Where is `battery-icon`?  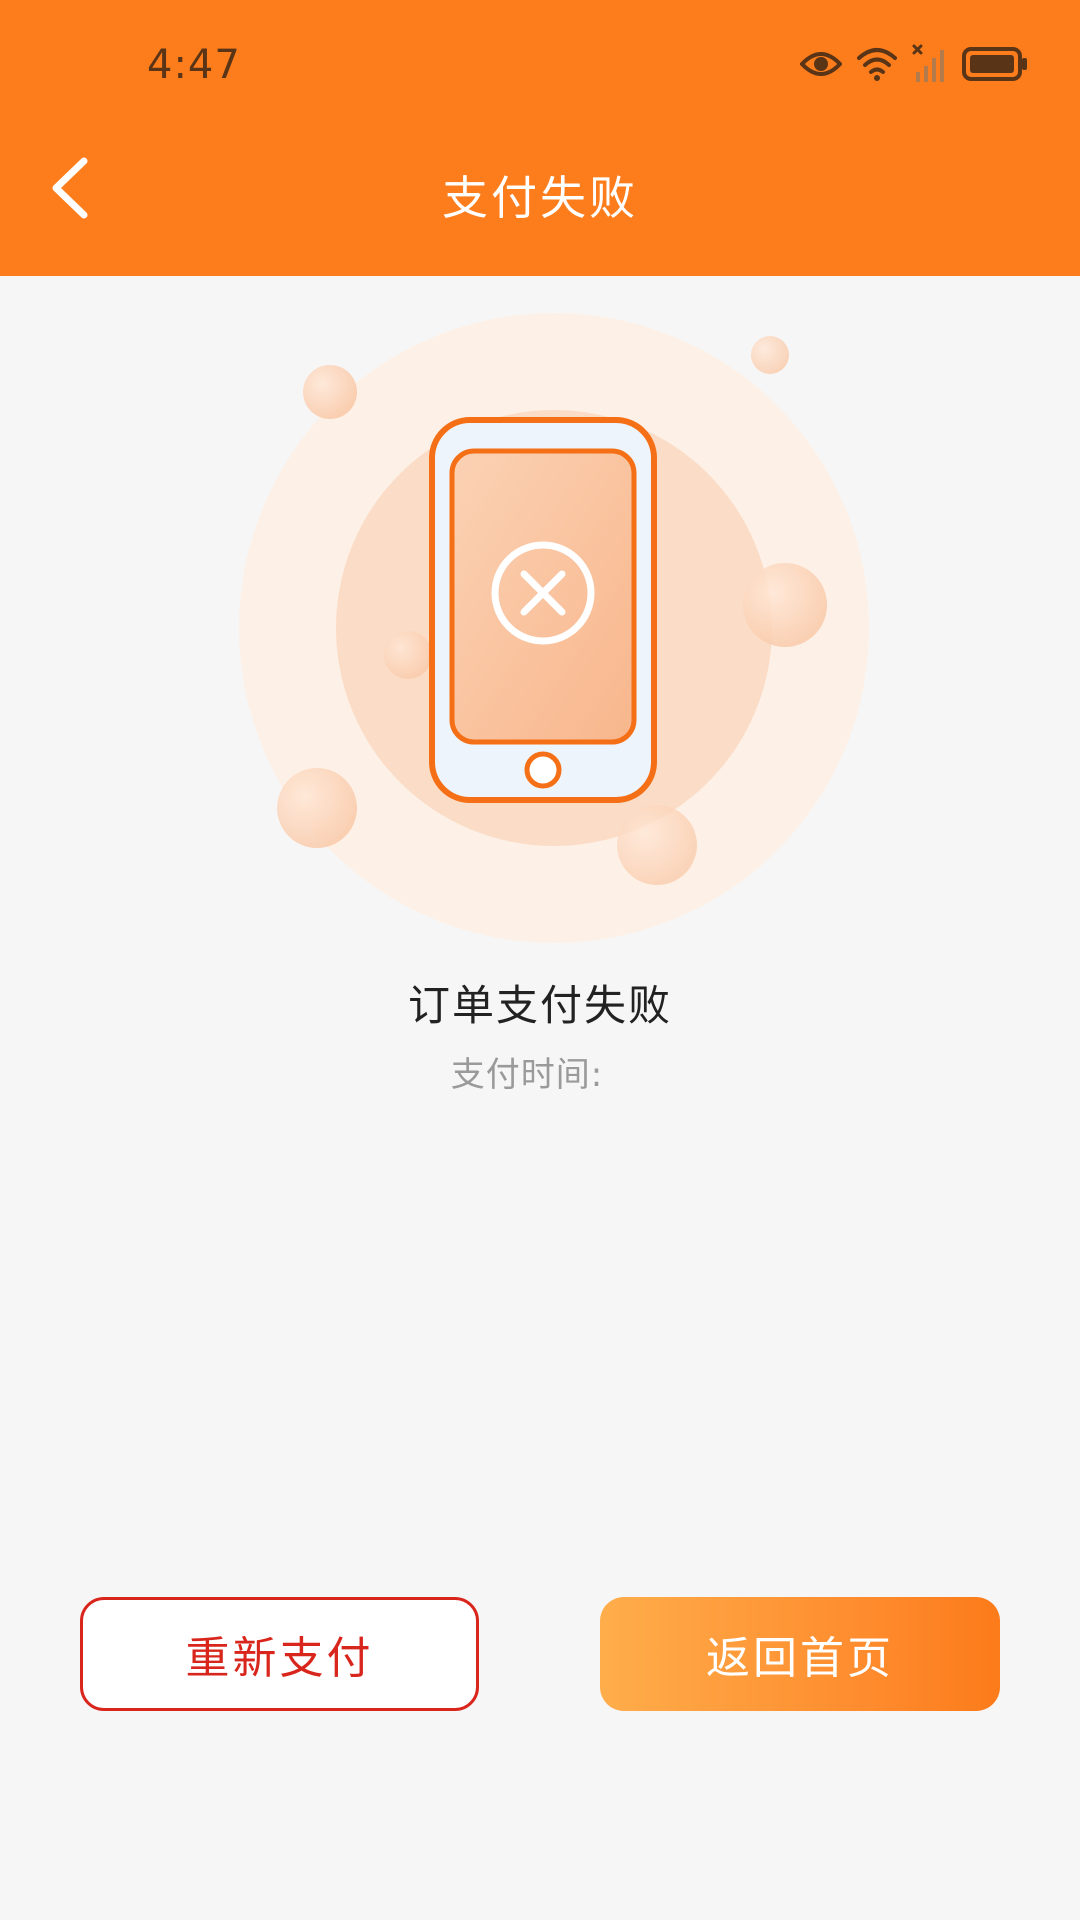 battery-icon is located at coordinates (995, 64).